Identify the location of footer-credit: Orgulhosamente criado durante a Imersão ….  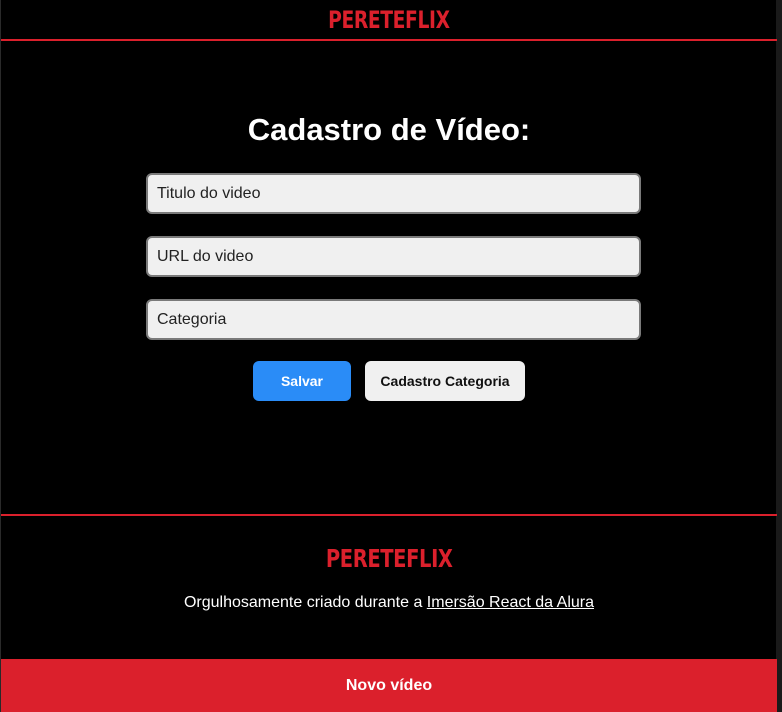
(389, 603).